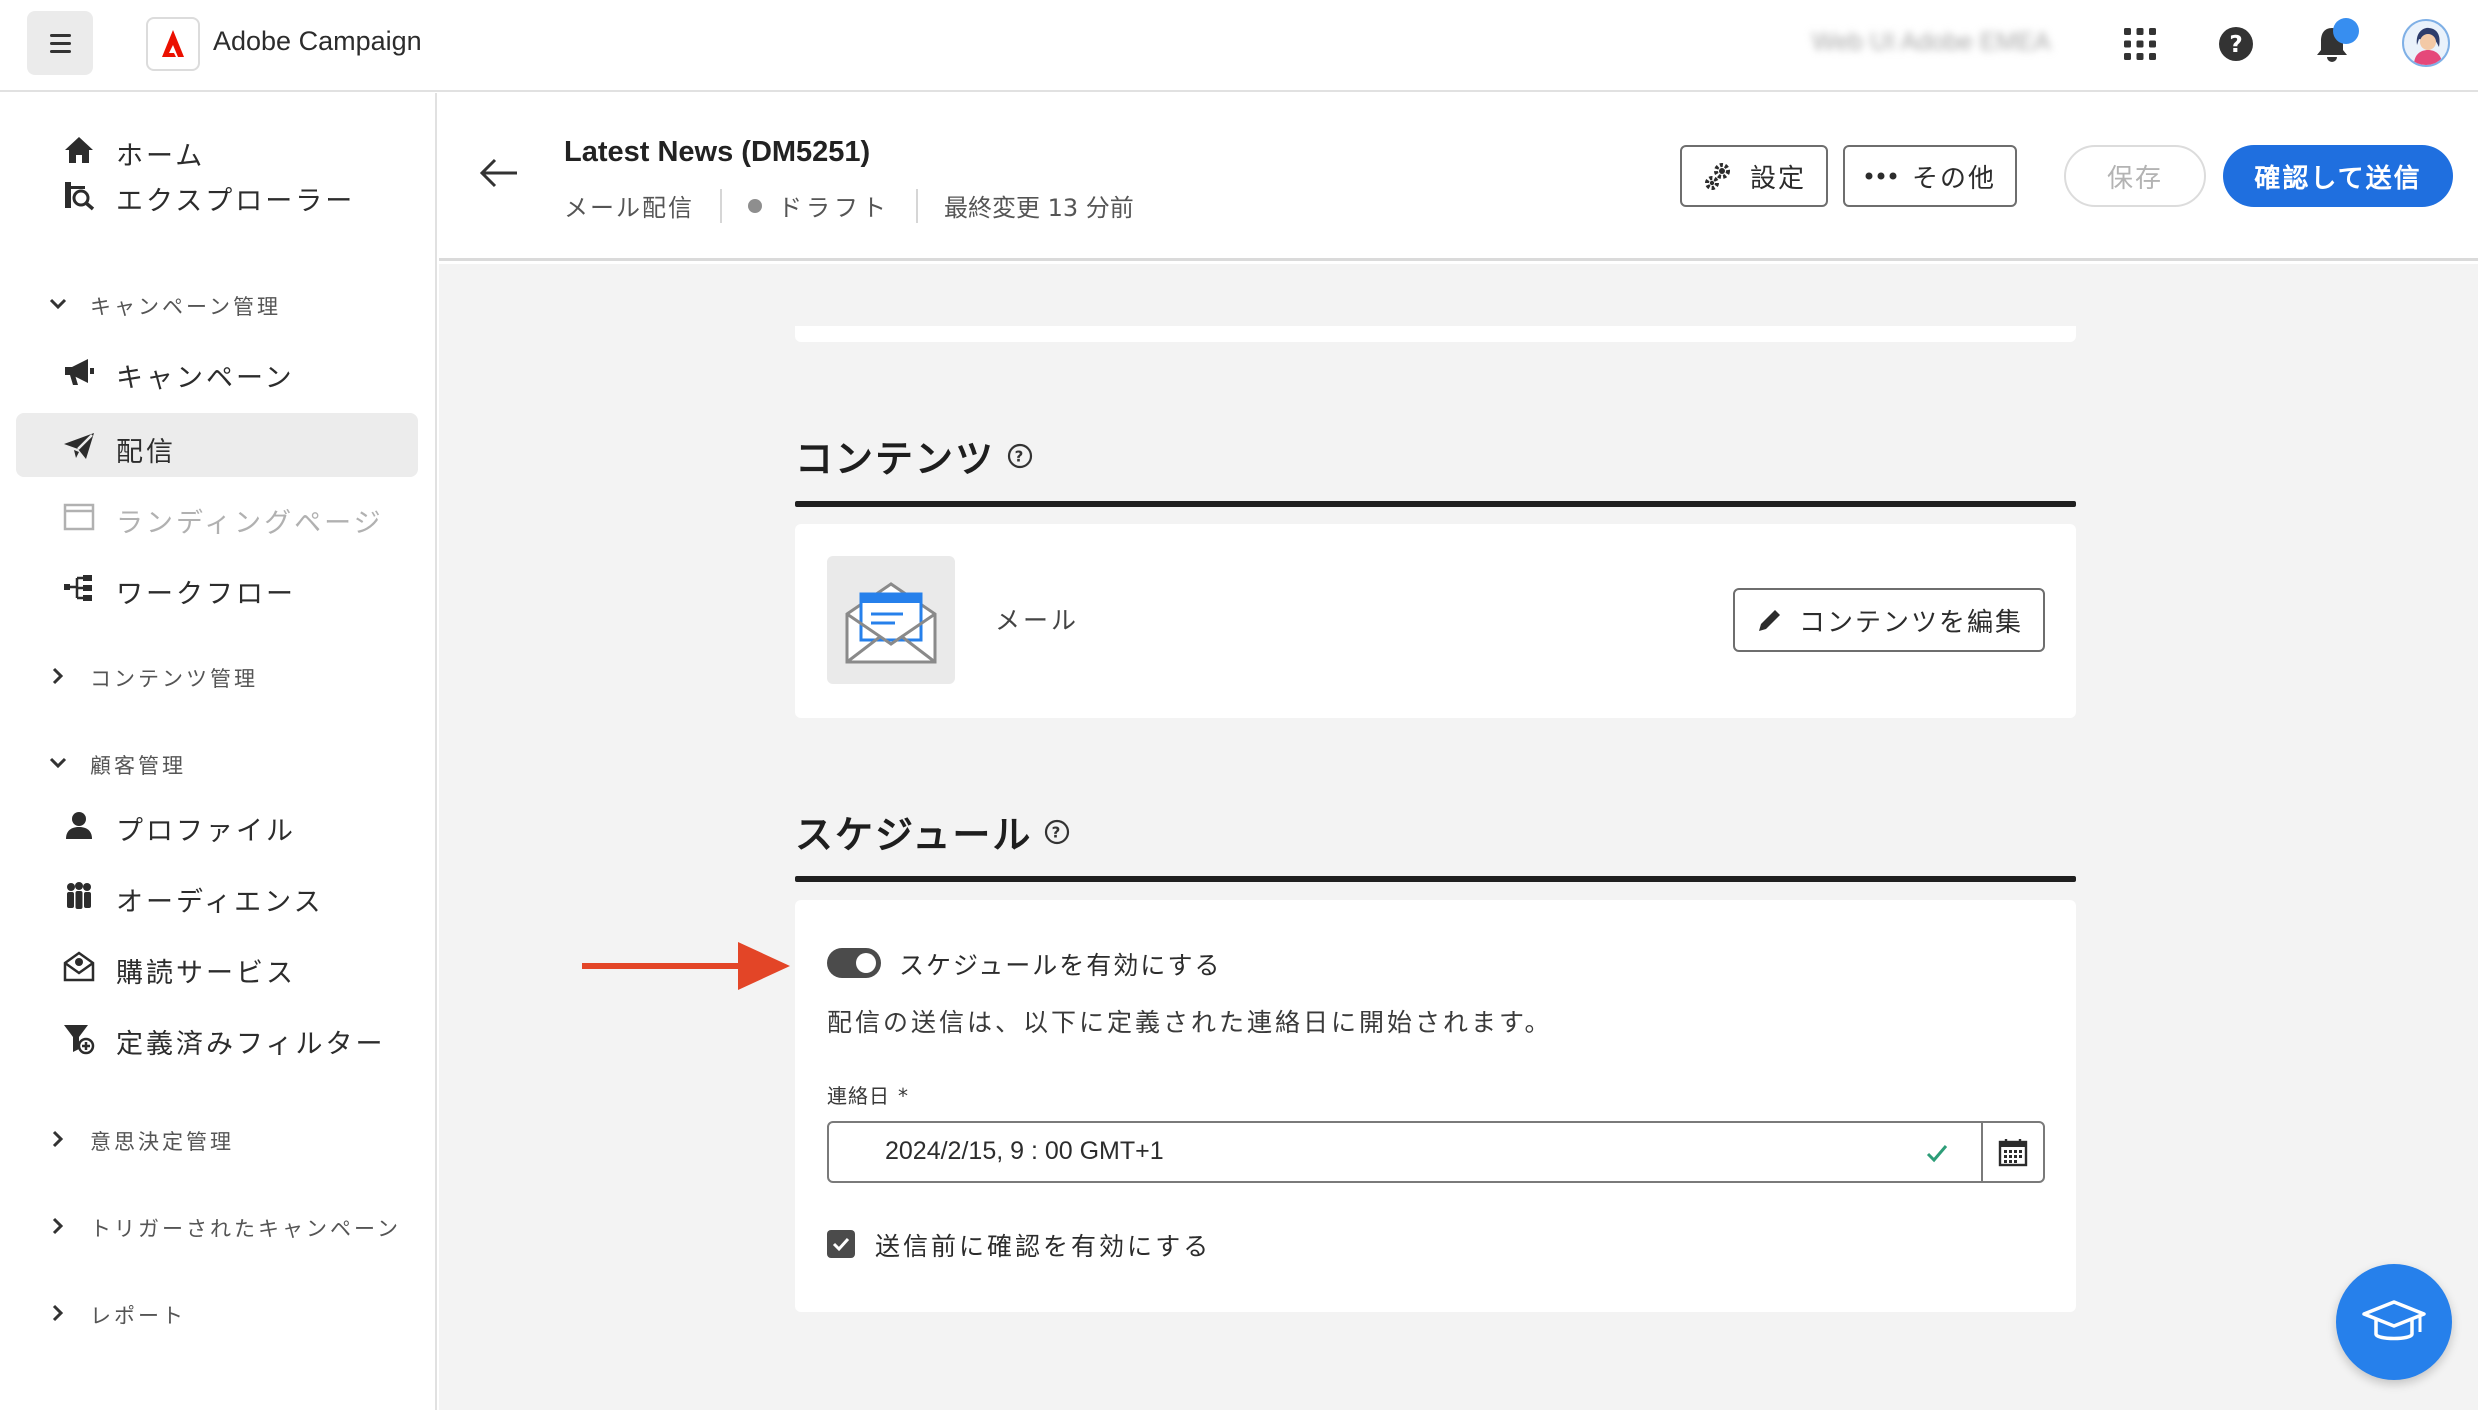  I want to click on contact-date-label: 連絡日 *, so click(868, 1094).